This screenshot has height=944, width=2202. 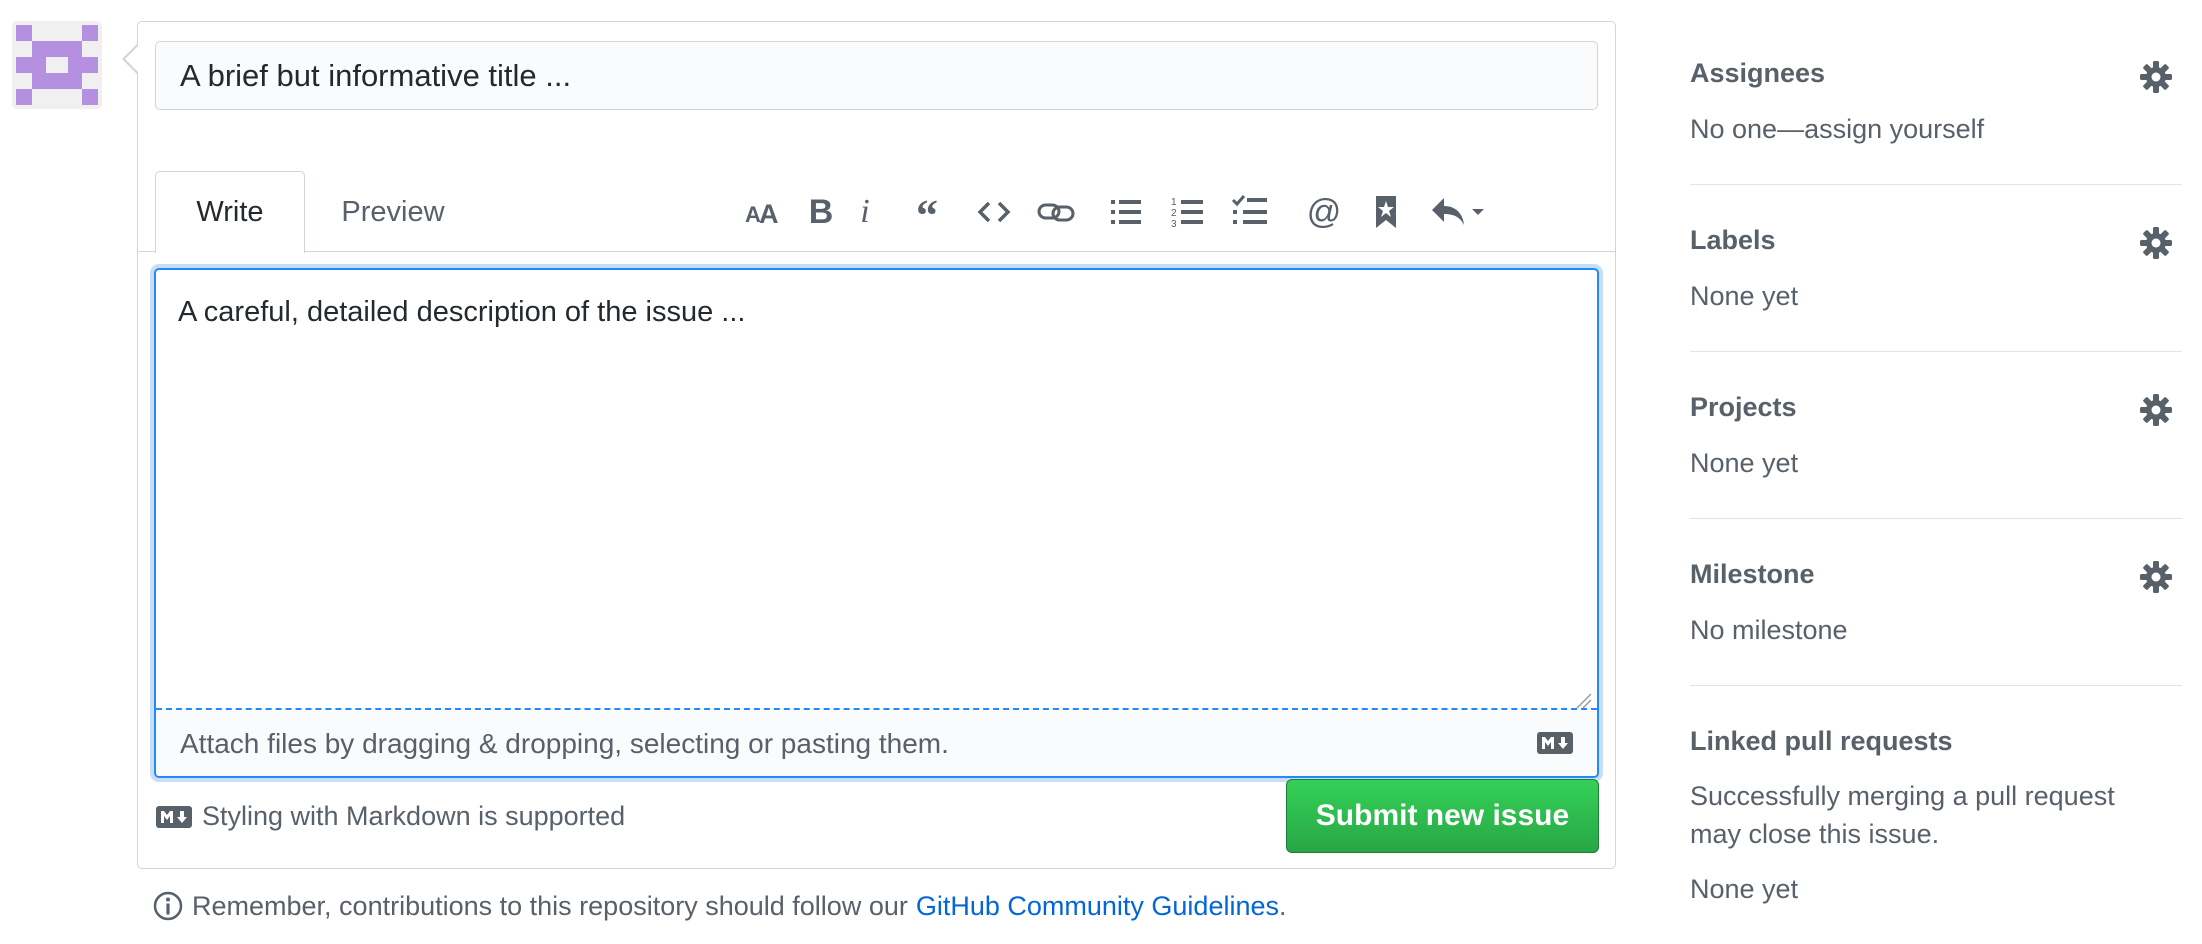 I want to click on ordered-list-icon: 123, so click(x=1189, y=212).